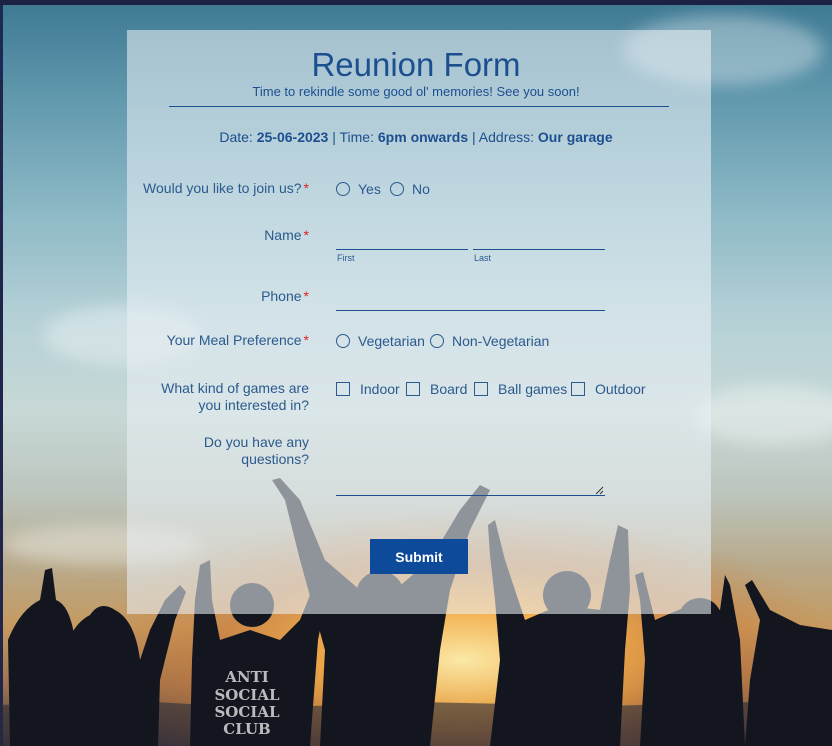  Describe the element at coordinates (416, 64) in the screenshot. I see `form-title: Reunion Form` at that location.